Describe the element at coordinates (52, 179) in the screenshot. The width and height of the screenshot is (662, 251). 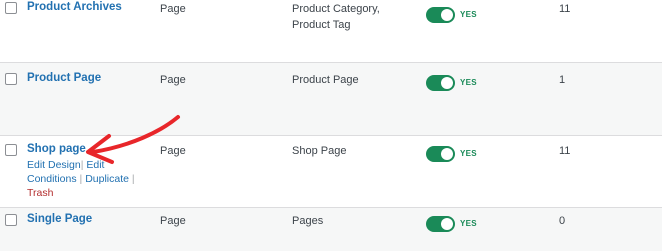
I see `edit-conditions-link-part2: Conditions` at that location.